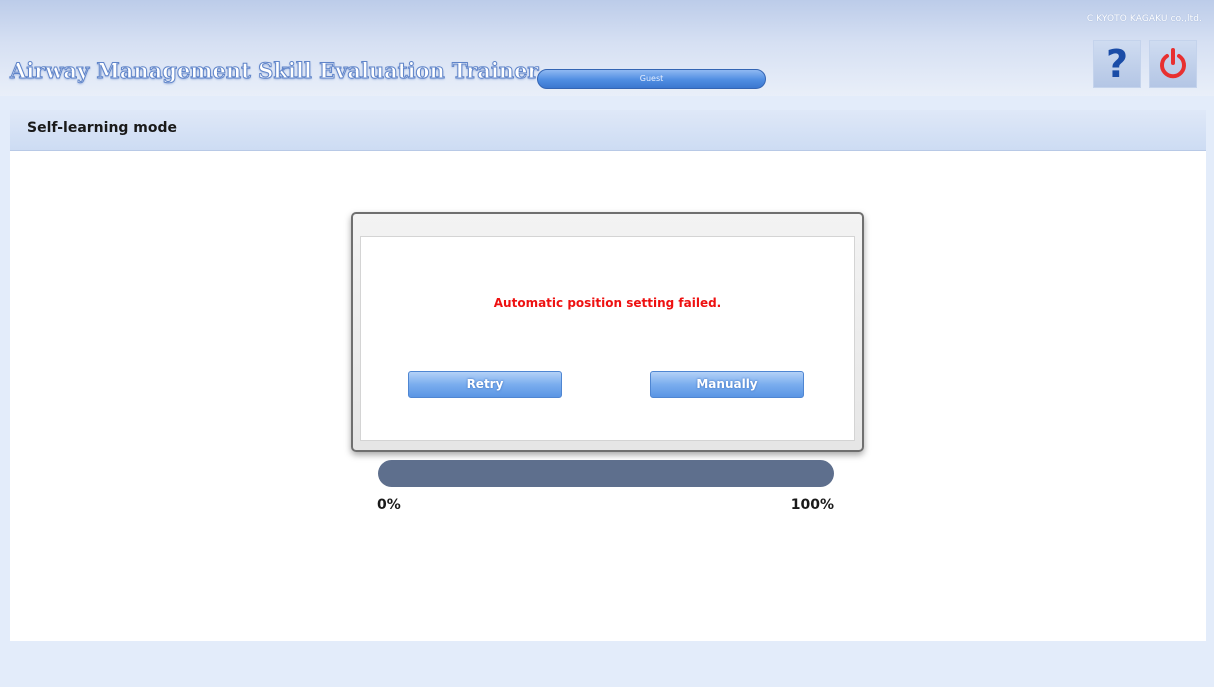  I want to click on question-mark-icon: ?, so click(1117, 64).